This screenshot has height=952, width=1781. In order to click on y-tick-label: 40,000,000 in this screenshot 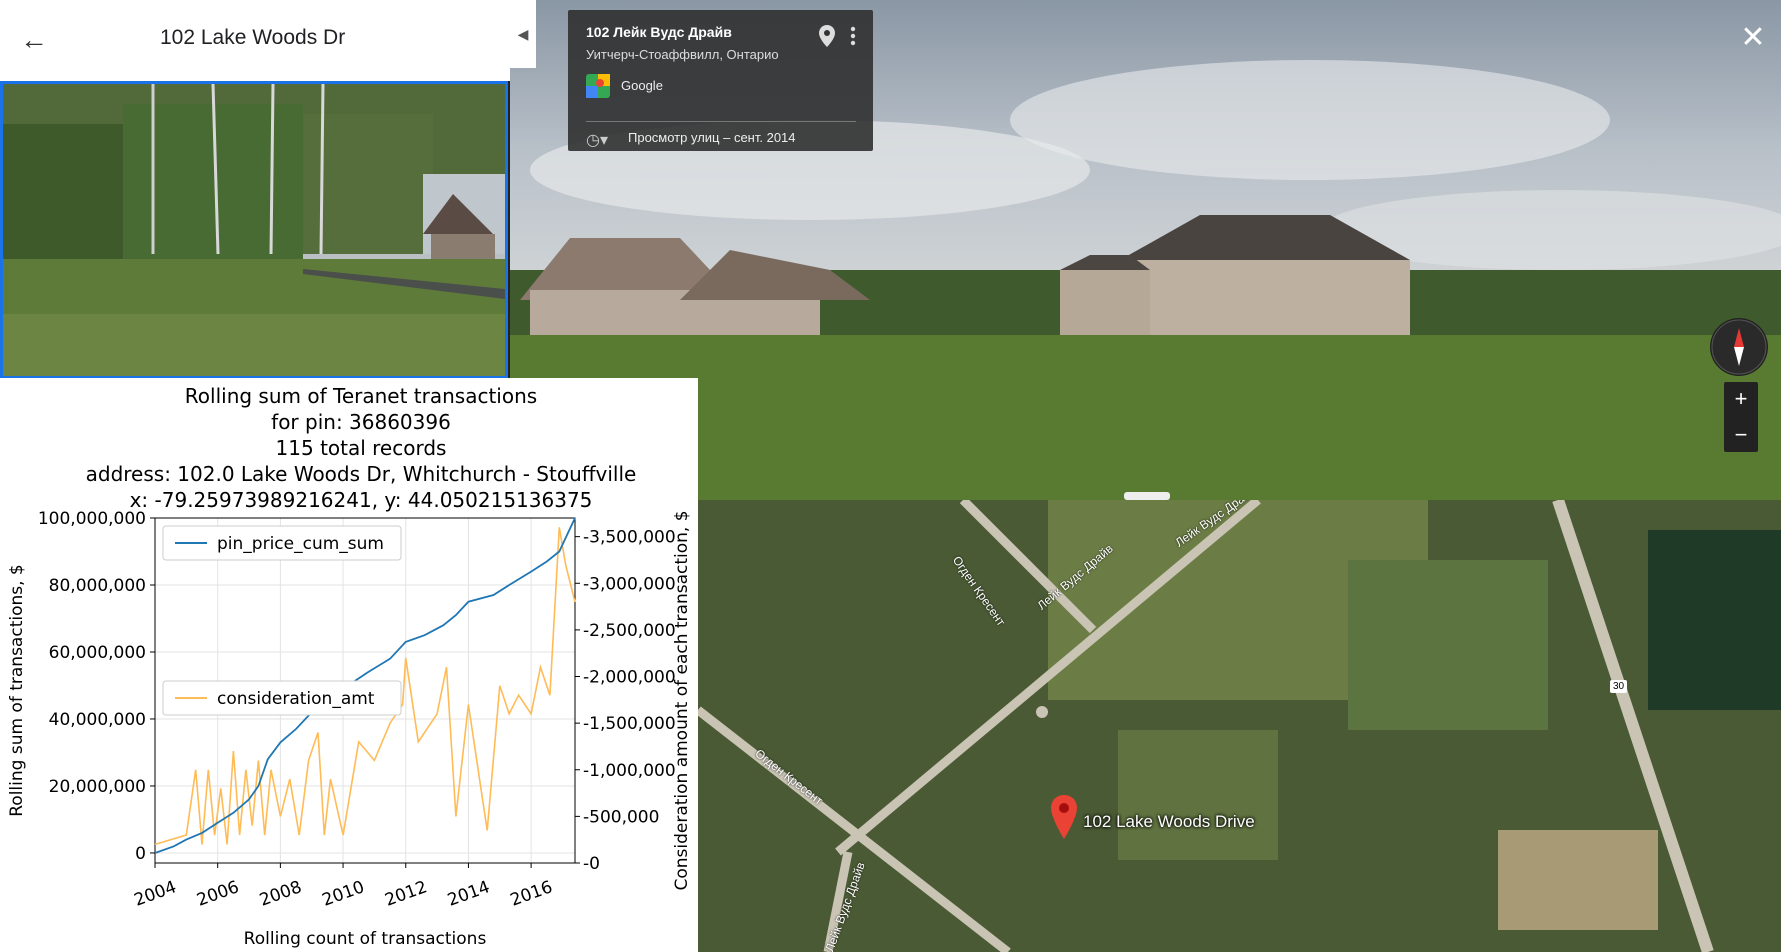, I will do `click(97, 720)`.